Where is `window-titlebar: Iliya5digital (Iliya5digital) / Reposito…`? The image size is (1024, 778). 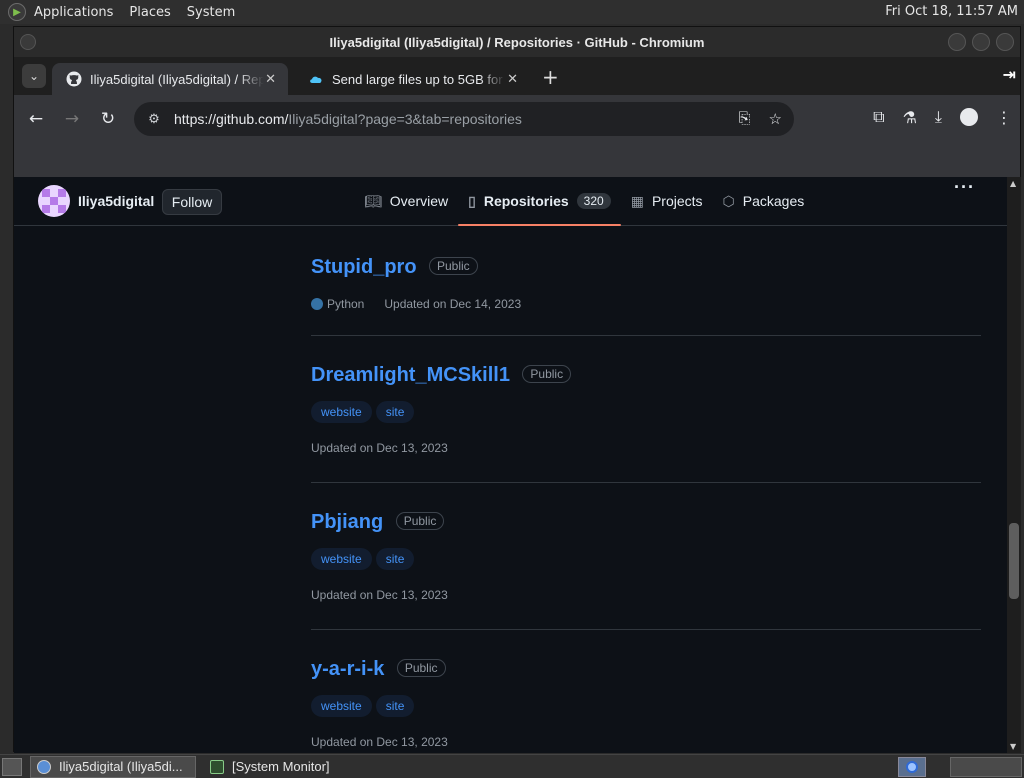 window-titlebar: Iliya5digital (Iliya5digital) / Reposito… is located at coordinates (517, 42).